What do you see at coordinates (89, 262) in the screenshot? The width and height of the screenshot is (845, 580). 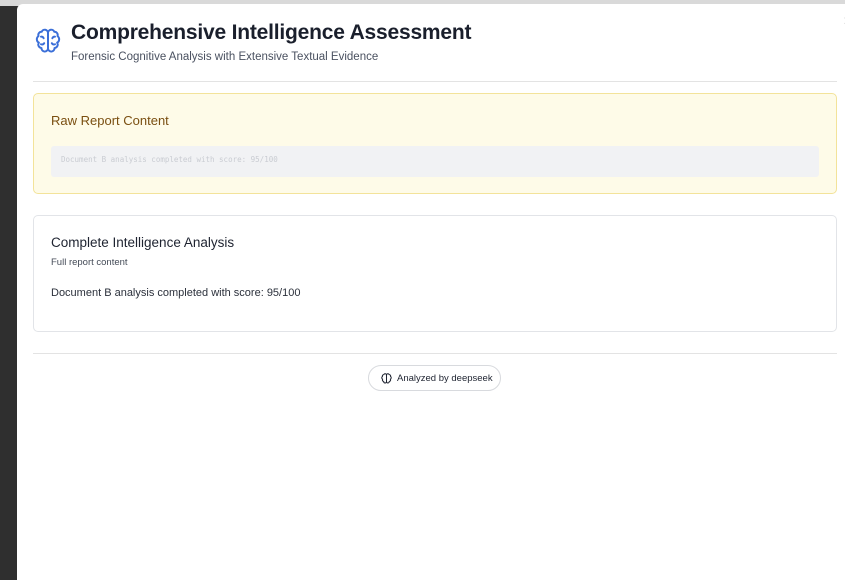 I see `analysis-subheading: Full report content` at bounding box center [89, 262].